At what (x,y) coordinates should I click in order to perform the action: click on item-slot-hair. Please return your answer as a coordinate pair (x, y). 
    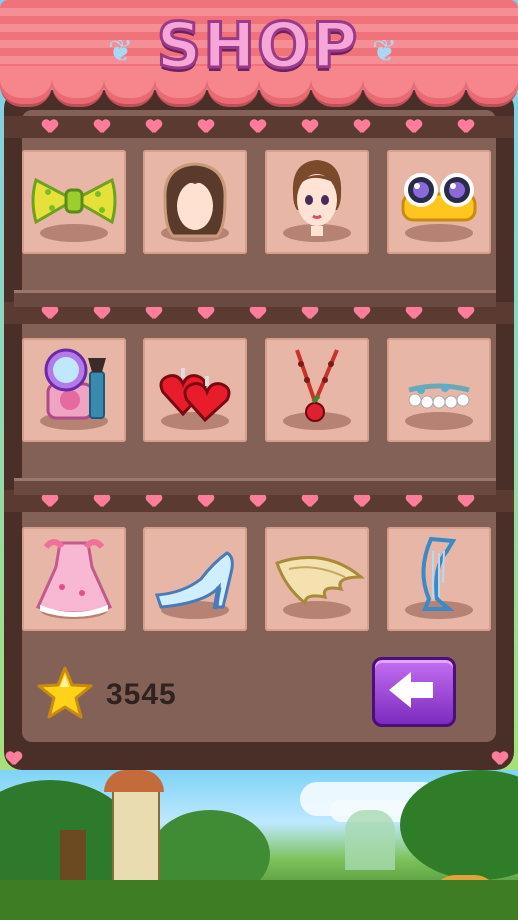
    Looking at the image, I should click on (195, 202).